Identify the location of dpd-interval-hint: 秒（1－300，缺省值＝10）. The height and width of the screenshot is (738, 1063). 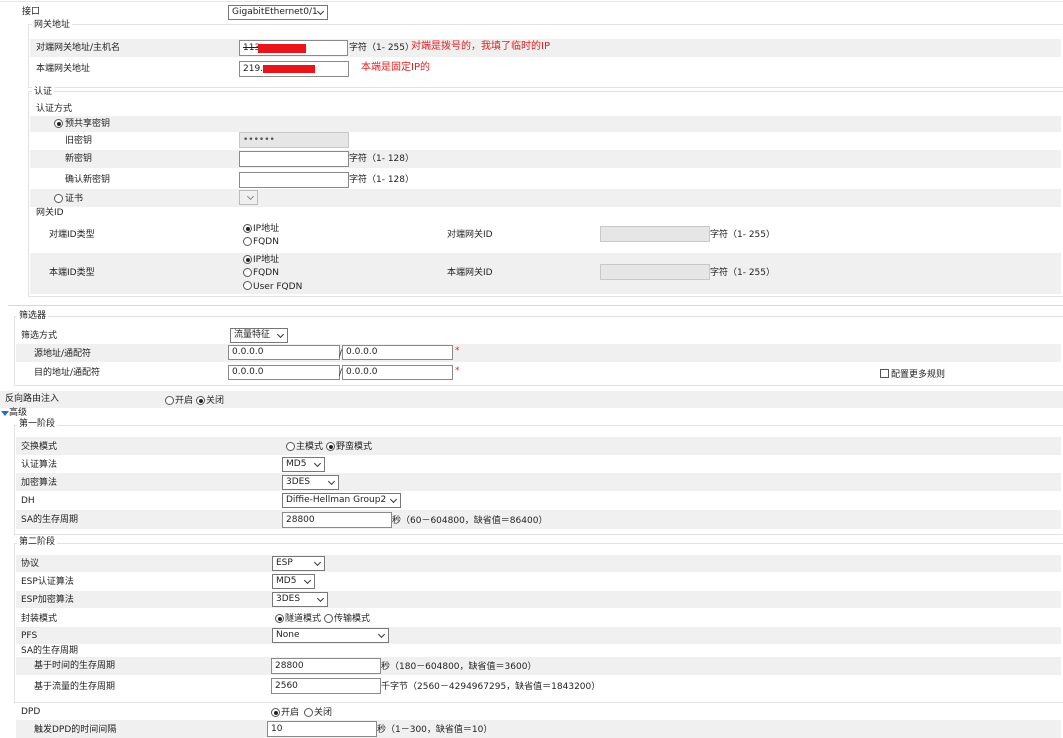
(435, 730).